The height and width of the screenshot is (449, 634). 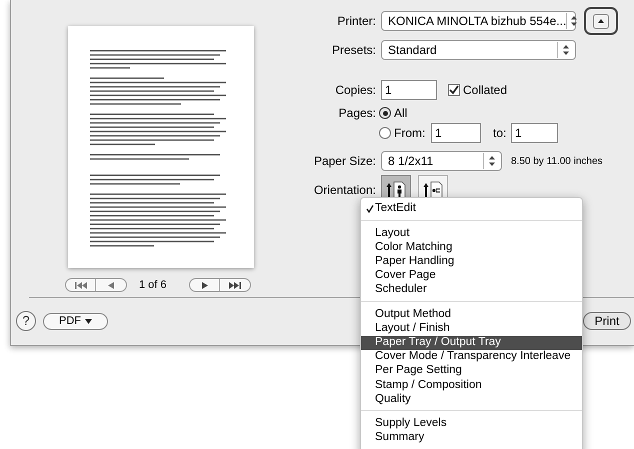 I want to click on print-button: Print, so click(x=607, y=321).